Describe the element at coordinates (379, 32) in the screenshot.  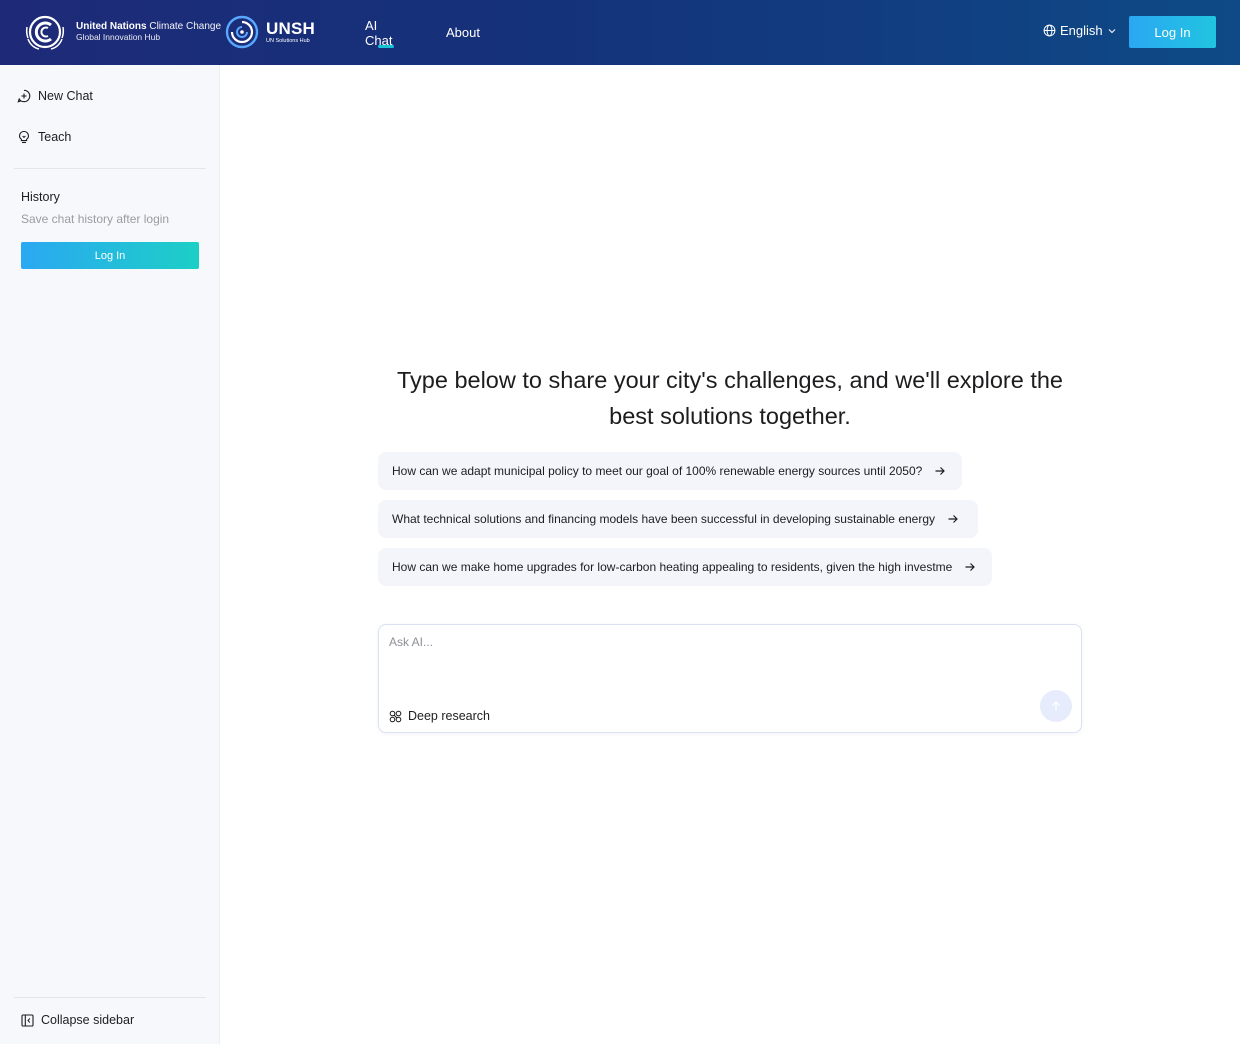
I see `nav-ai-chat-label: AI Chat` at that location.